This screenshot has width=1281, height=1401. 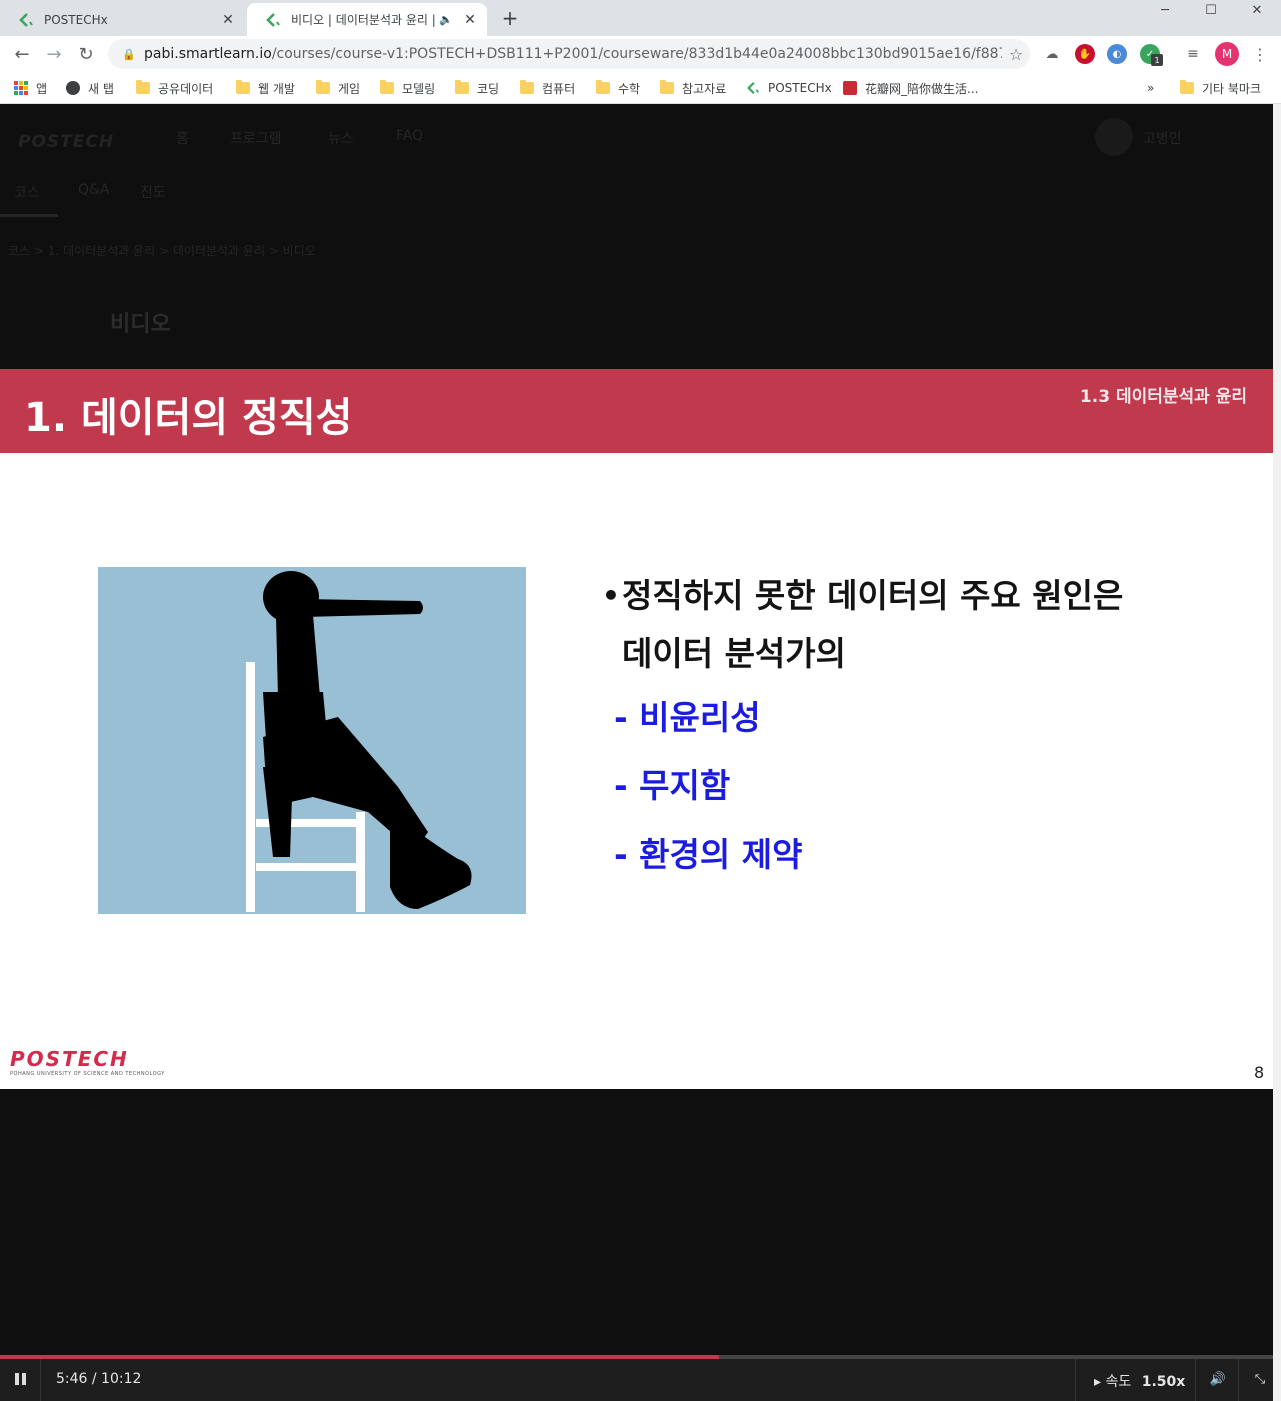 What do you see at coordinates (477, 88) in the screenshot?
I see `bookmark-folder: 코딩` at bounding box center [477, 88].